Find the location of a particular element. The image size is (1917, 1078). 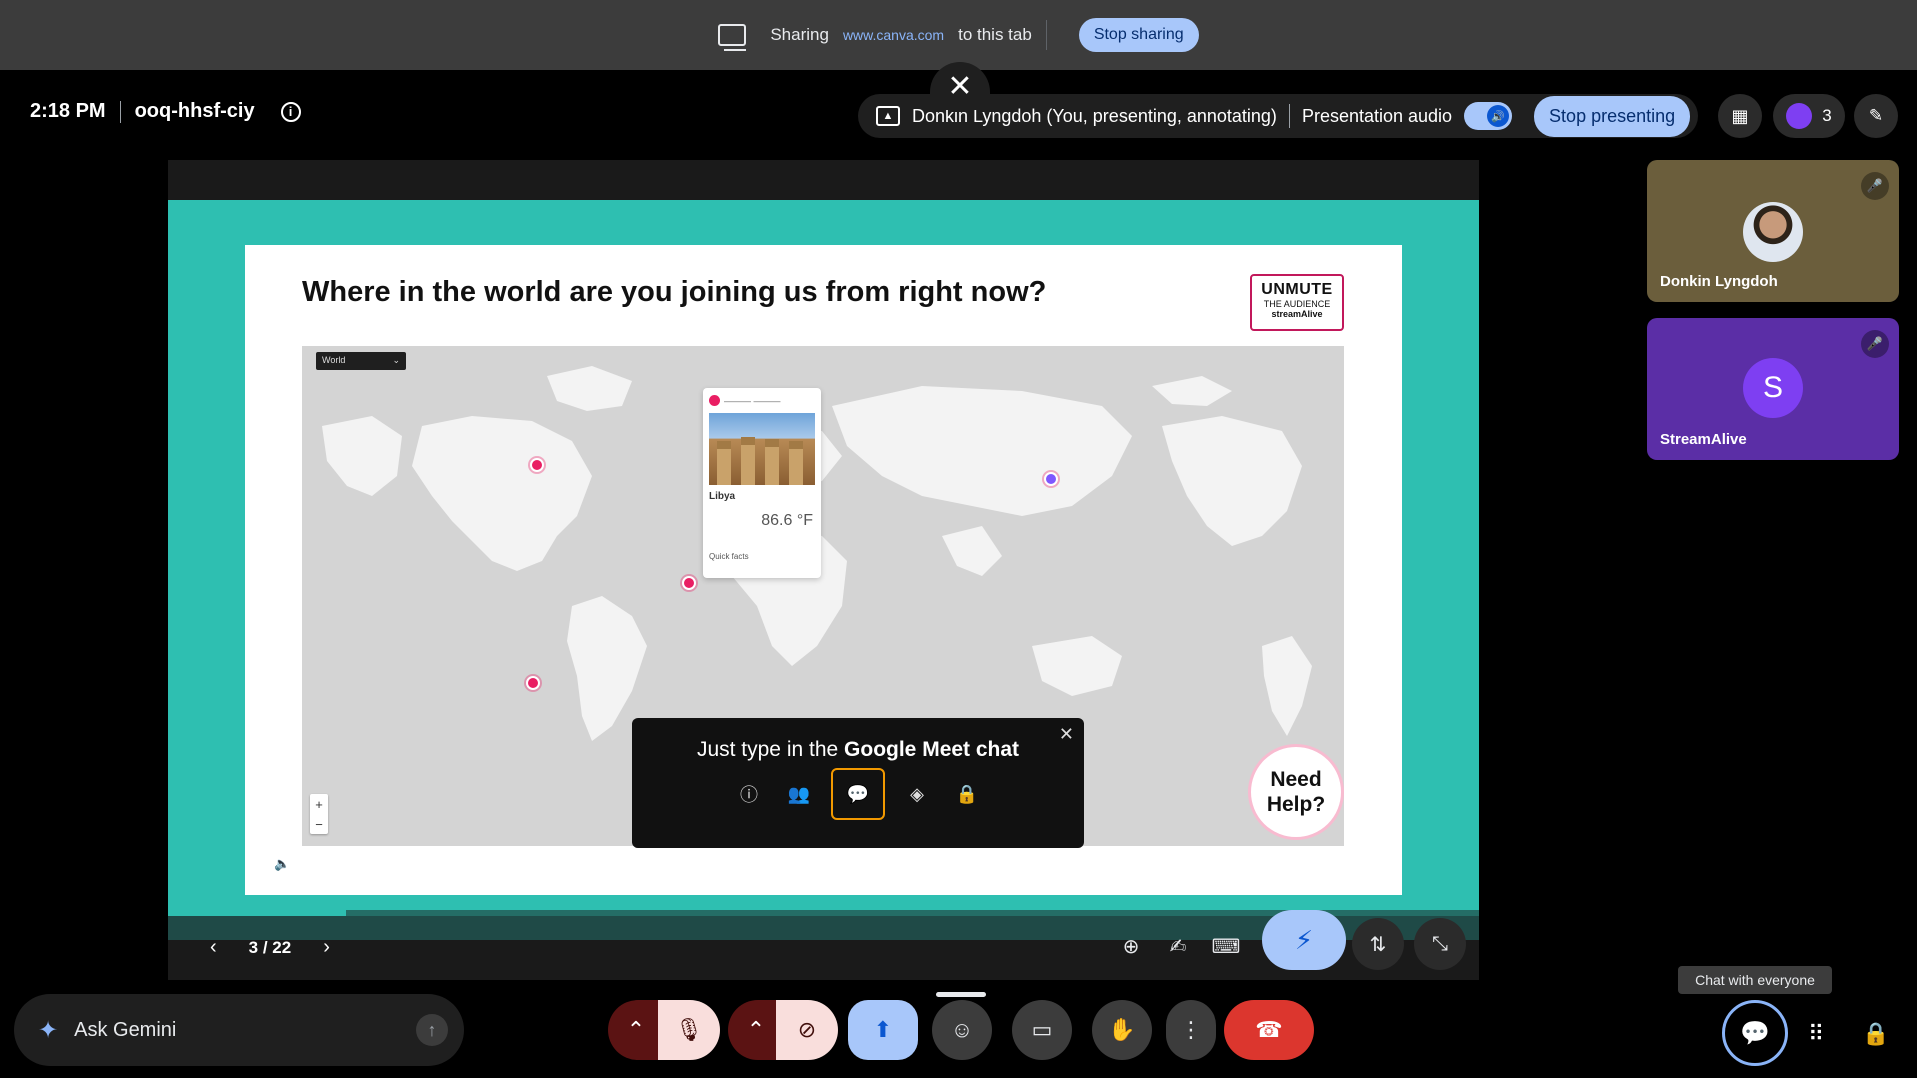

people-icon: 👥 is located at coordinates (799, 793).